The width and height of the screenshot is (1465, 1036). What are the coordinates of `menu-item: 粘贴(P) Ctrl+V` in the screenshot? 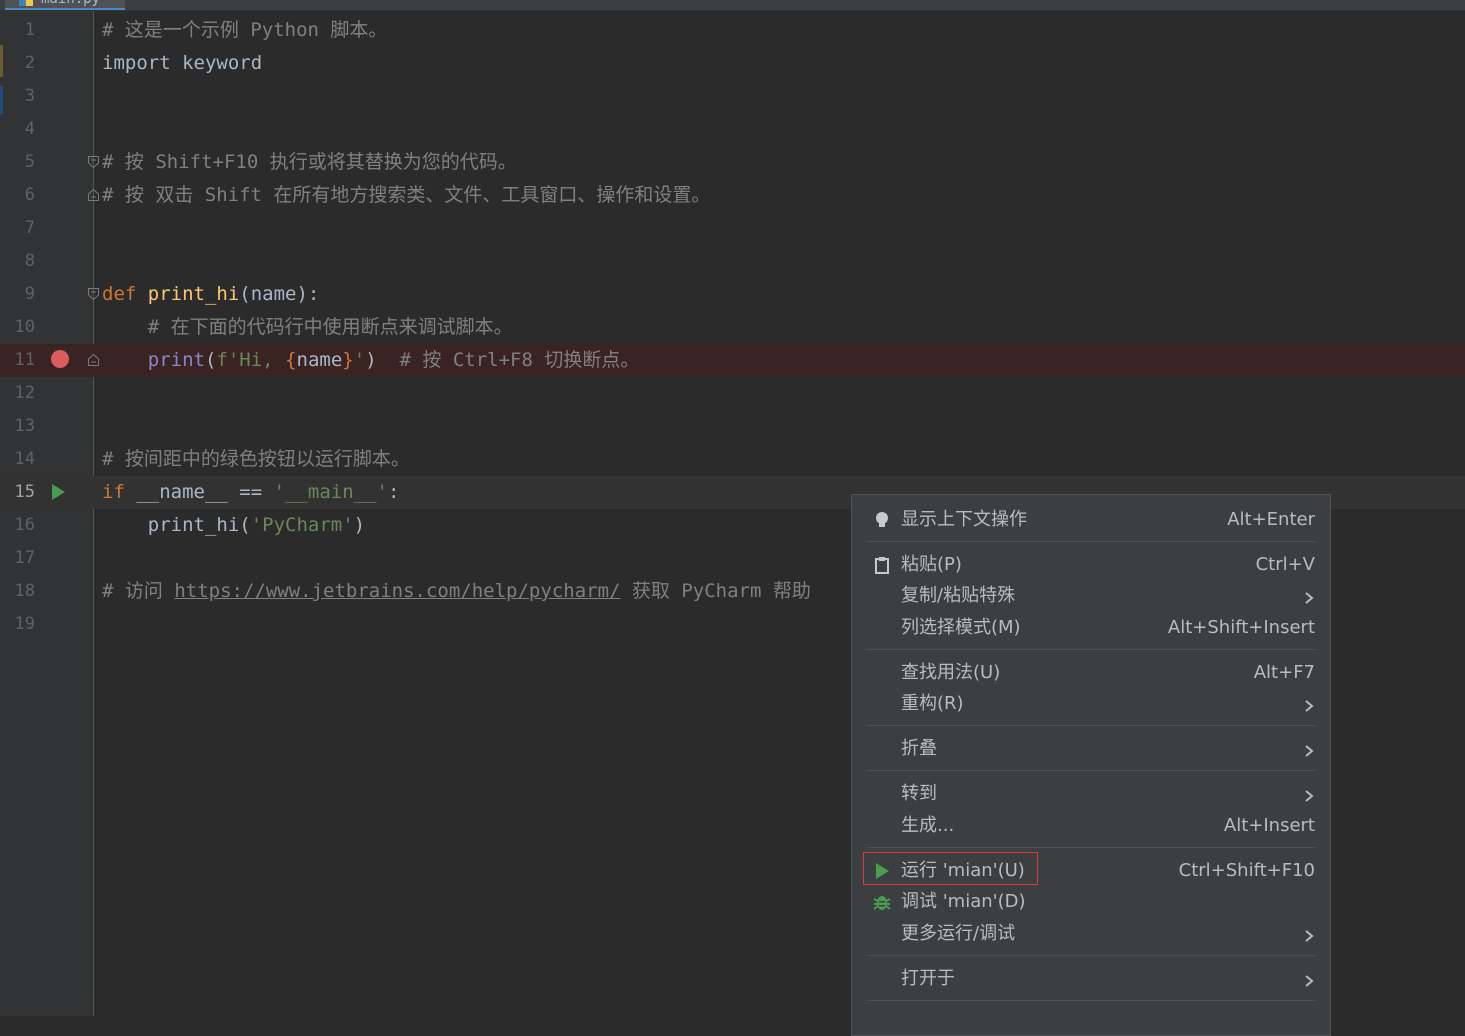 It's located at (1091, 565).